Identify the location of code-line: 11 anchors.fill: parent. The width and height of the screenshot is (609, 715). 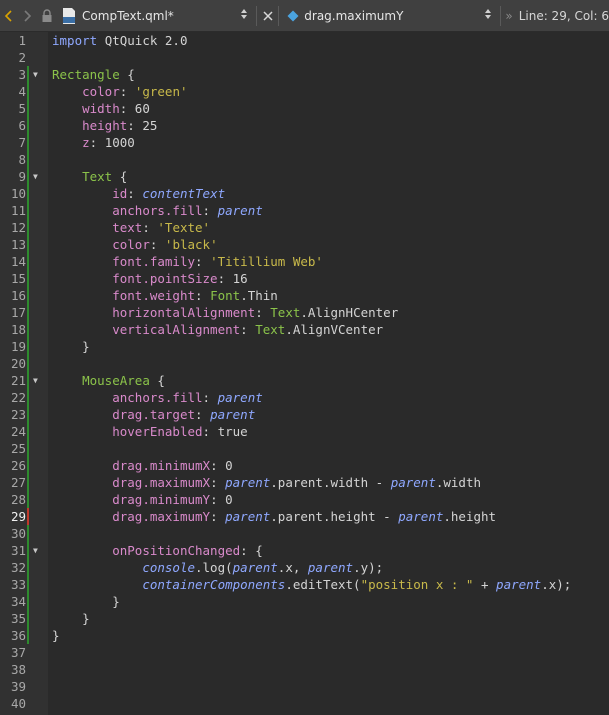
(304, 210).